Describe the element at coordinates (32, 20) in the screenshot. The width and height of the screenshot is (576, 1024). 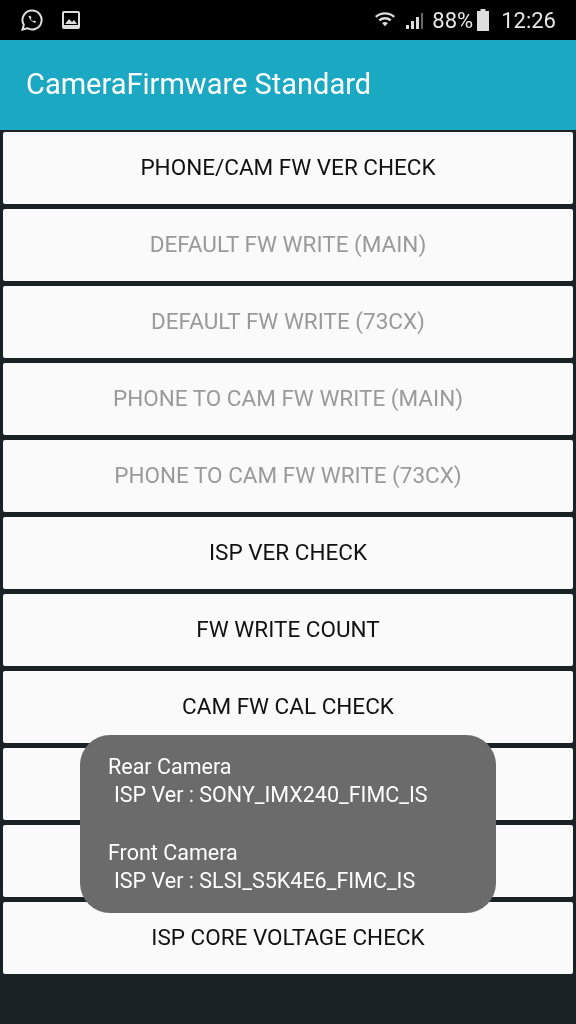
I see `chat-bubble-icon` at that location.